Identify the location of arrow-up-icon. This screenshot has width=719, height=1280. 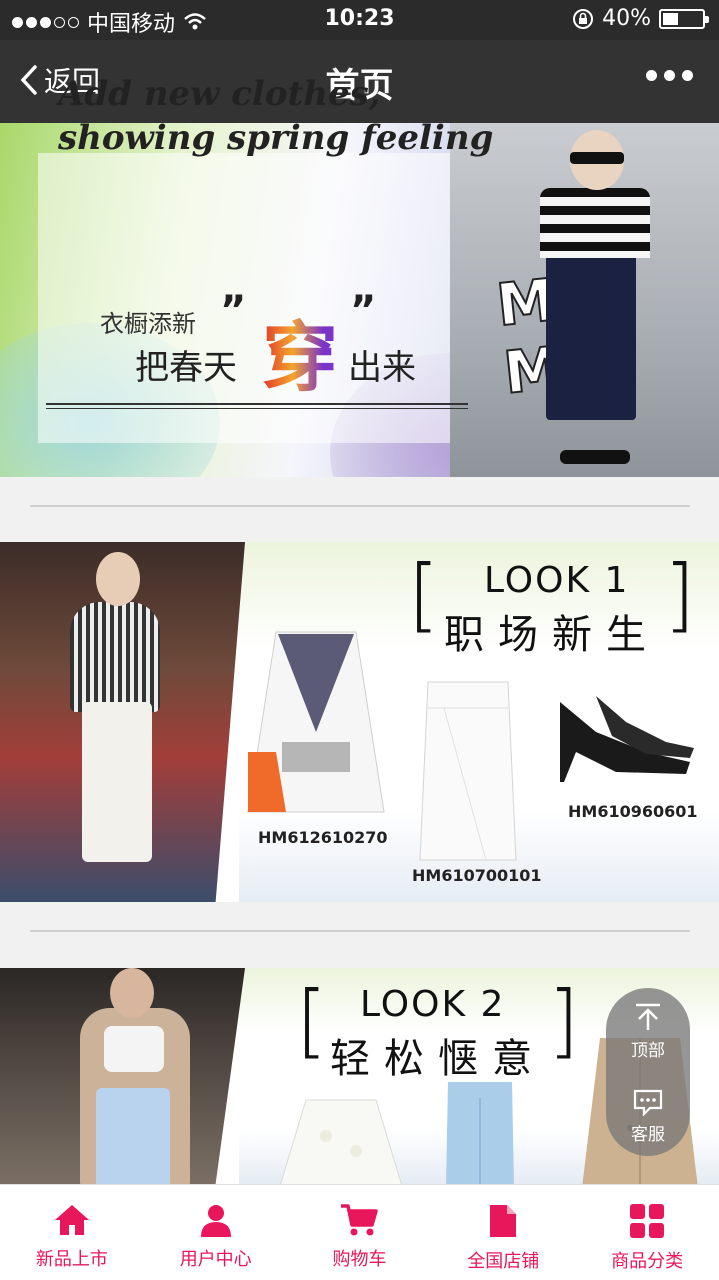
(648, 1016).